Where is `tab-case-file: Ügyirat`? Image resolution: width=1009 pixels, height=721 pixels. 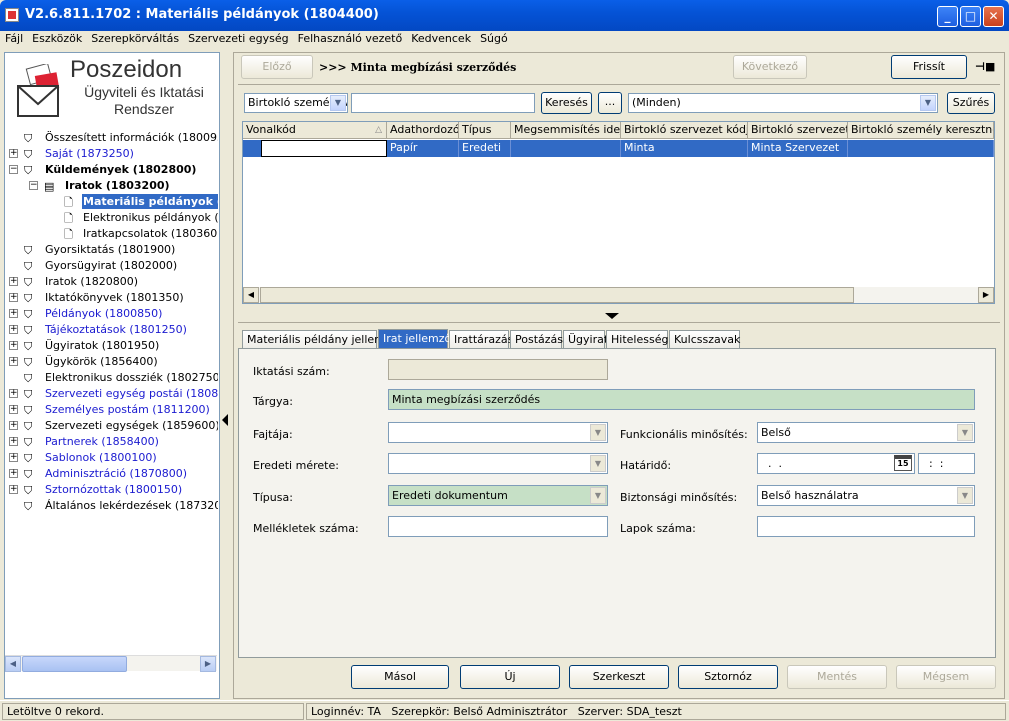 tab-case-file: Ügyirat is located at coordinates (585, 339).